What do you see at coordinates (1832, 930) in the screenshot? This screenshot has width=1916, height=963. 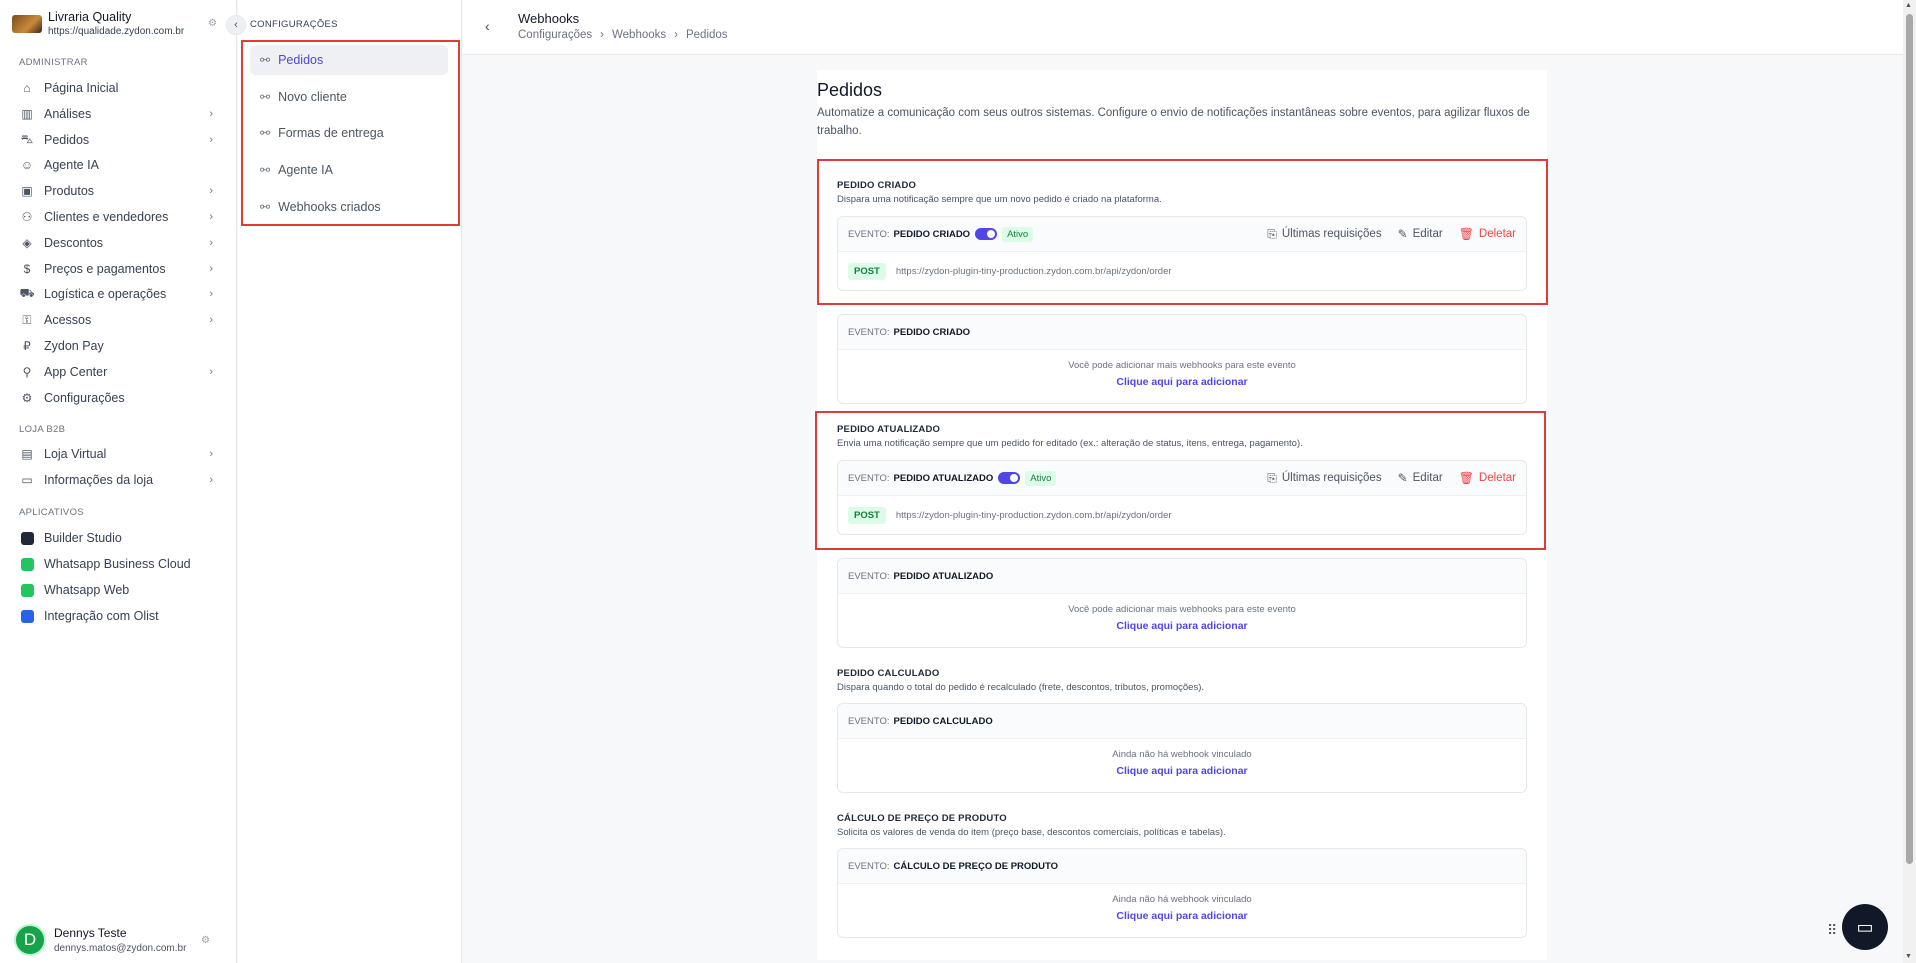 I see `drag-handle-icon: ⠿` at bounding box center [1832, 930].